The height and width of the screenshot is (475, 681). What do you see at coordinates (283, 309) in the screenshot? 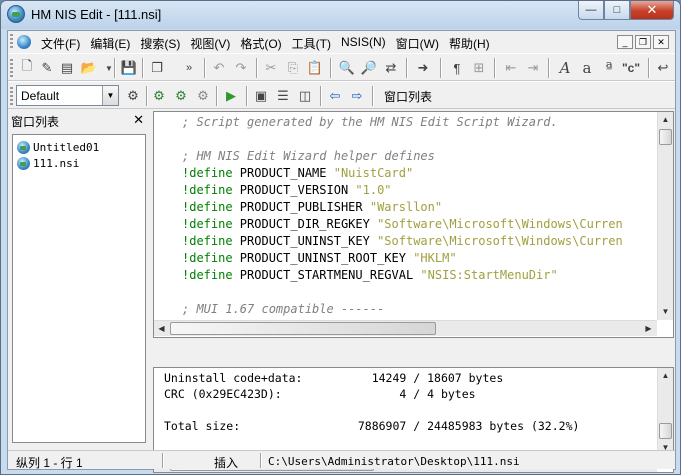
I see `code-token: ; MUI 1.67 compatible ------` at bounding box center [283, 309].